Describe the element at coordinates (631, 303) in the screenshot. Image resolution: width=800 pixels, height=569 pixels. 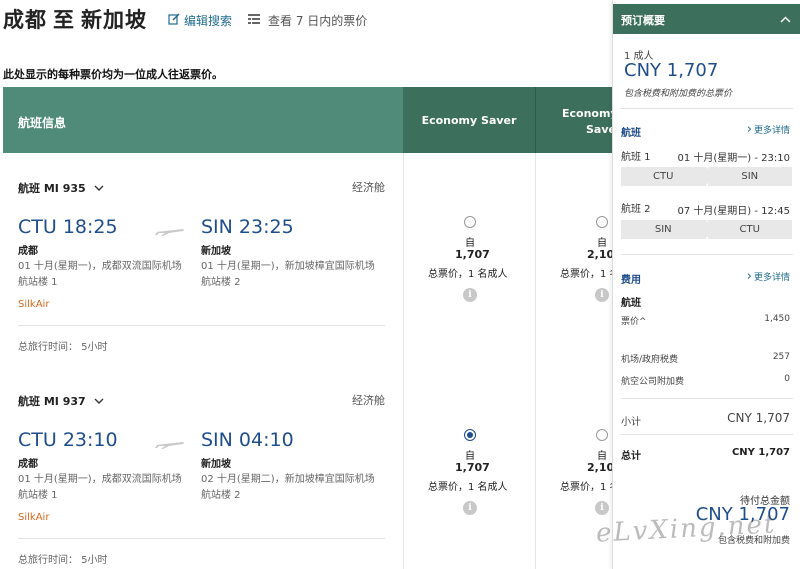
I see `fees-flight-subtitle: 航班` at that location.